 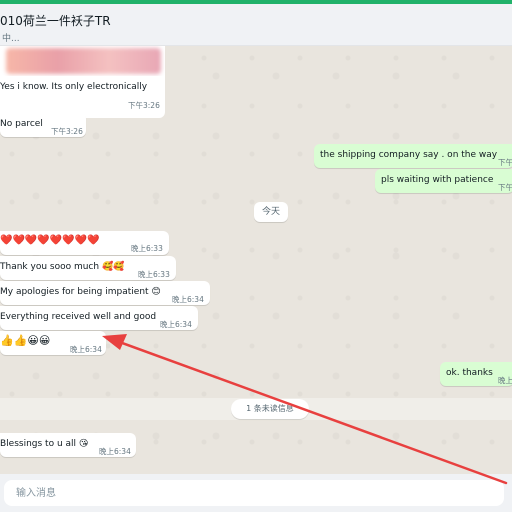 What do you see at coordinates (78, 317) in the screenshot?
I see `message-text: Everything received well and good` at bounding box center [78, 317].